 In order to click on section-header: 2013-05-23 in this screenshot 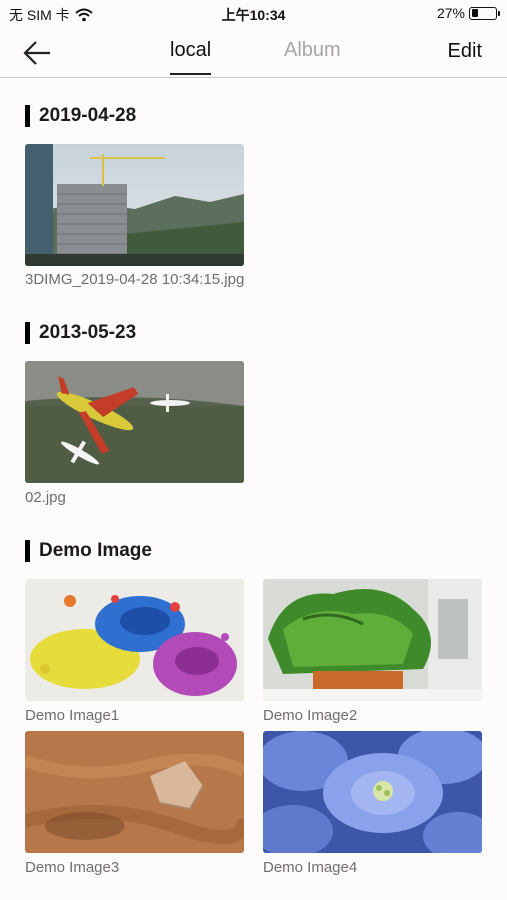, I will do `click(80, 333)`.